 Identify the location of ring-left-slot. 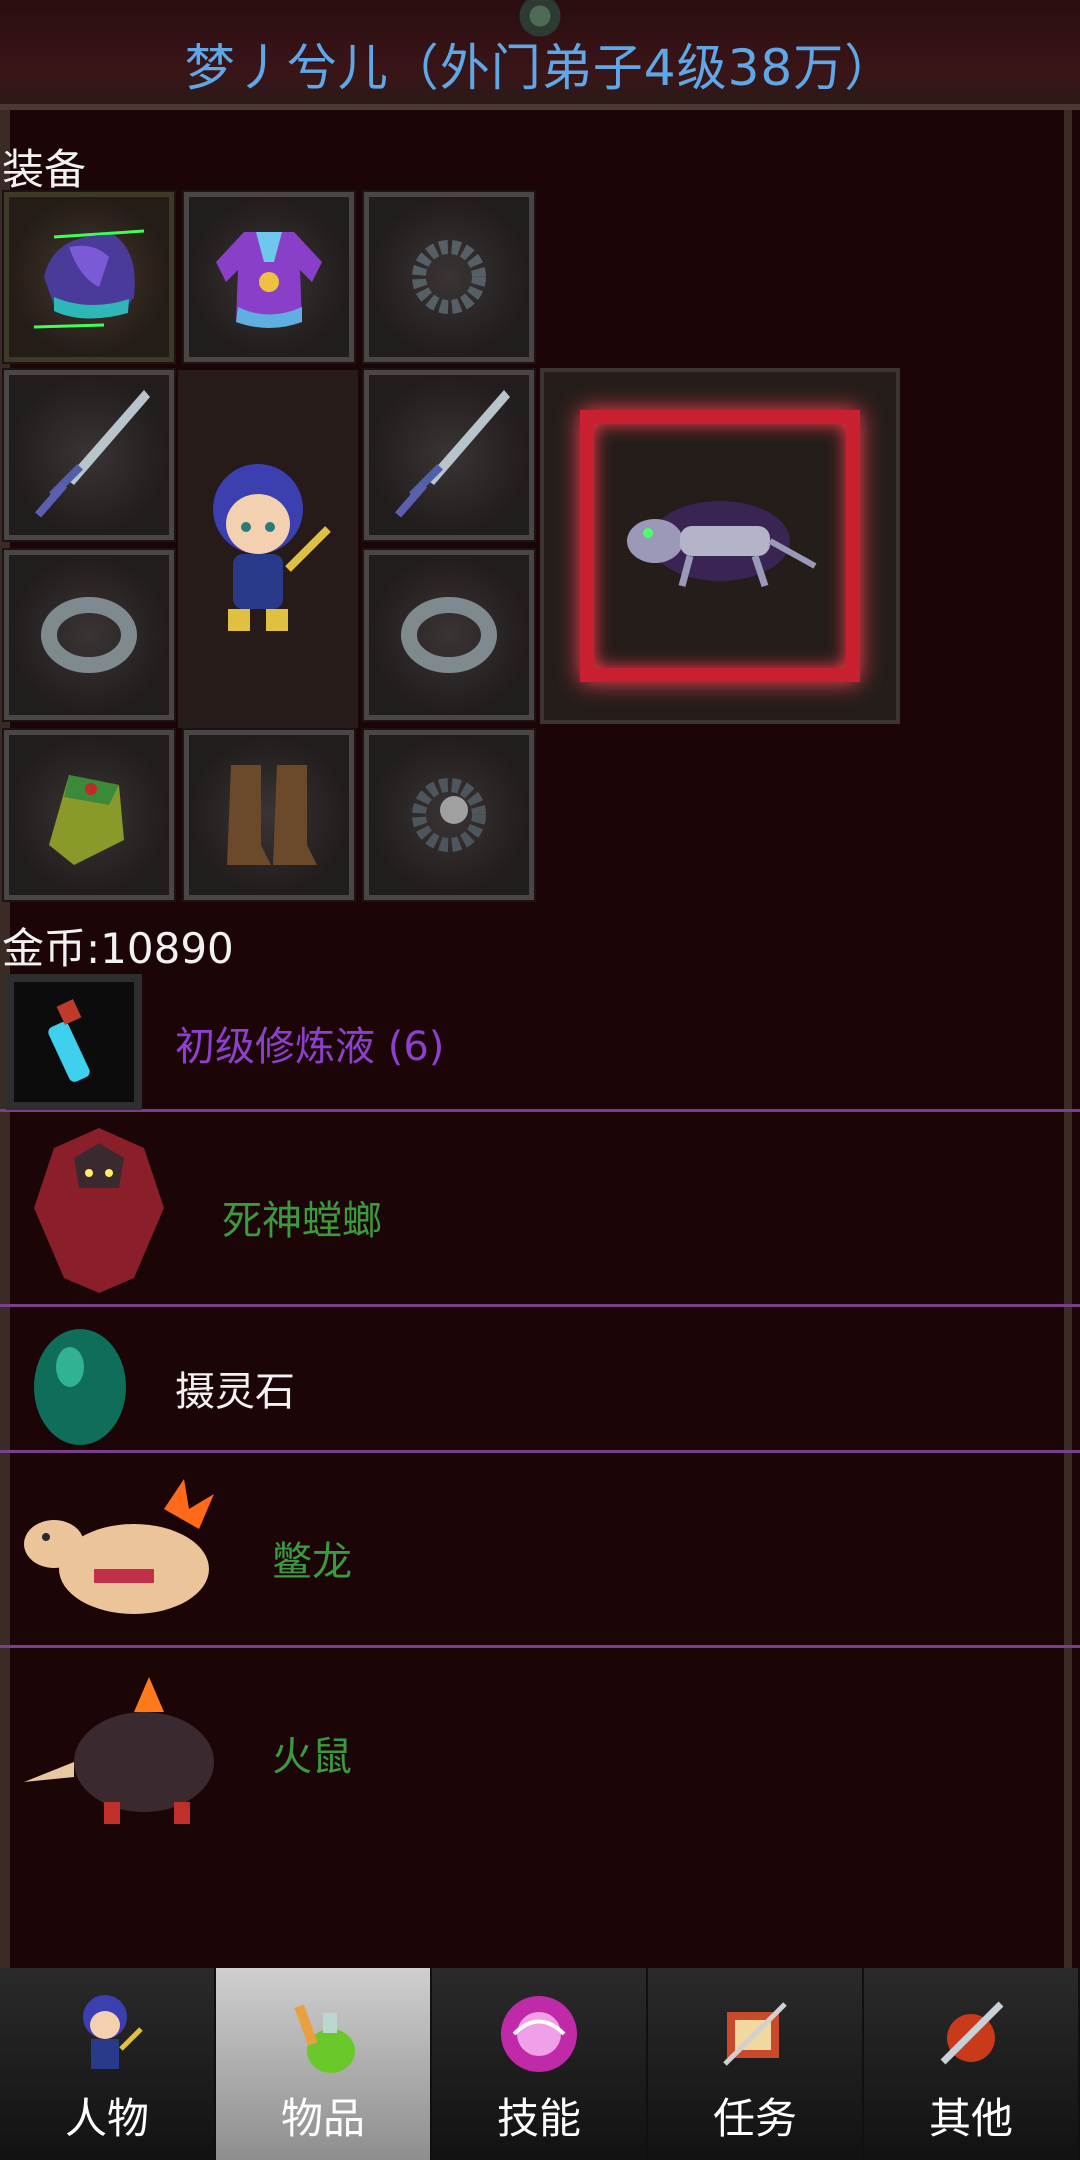
(89, 635).